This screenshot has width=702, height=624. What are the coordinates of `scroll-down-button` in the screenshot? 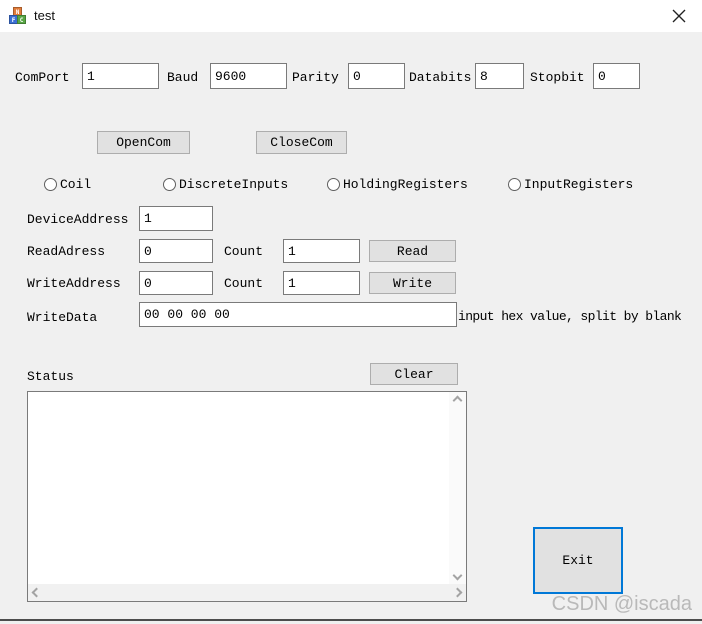 It's located at (457, 575).